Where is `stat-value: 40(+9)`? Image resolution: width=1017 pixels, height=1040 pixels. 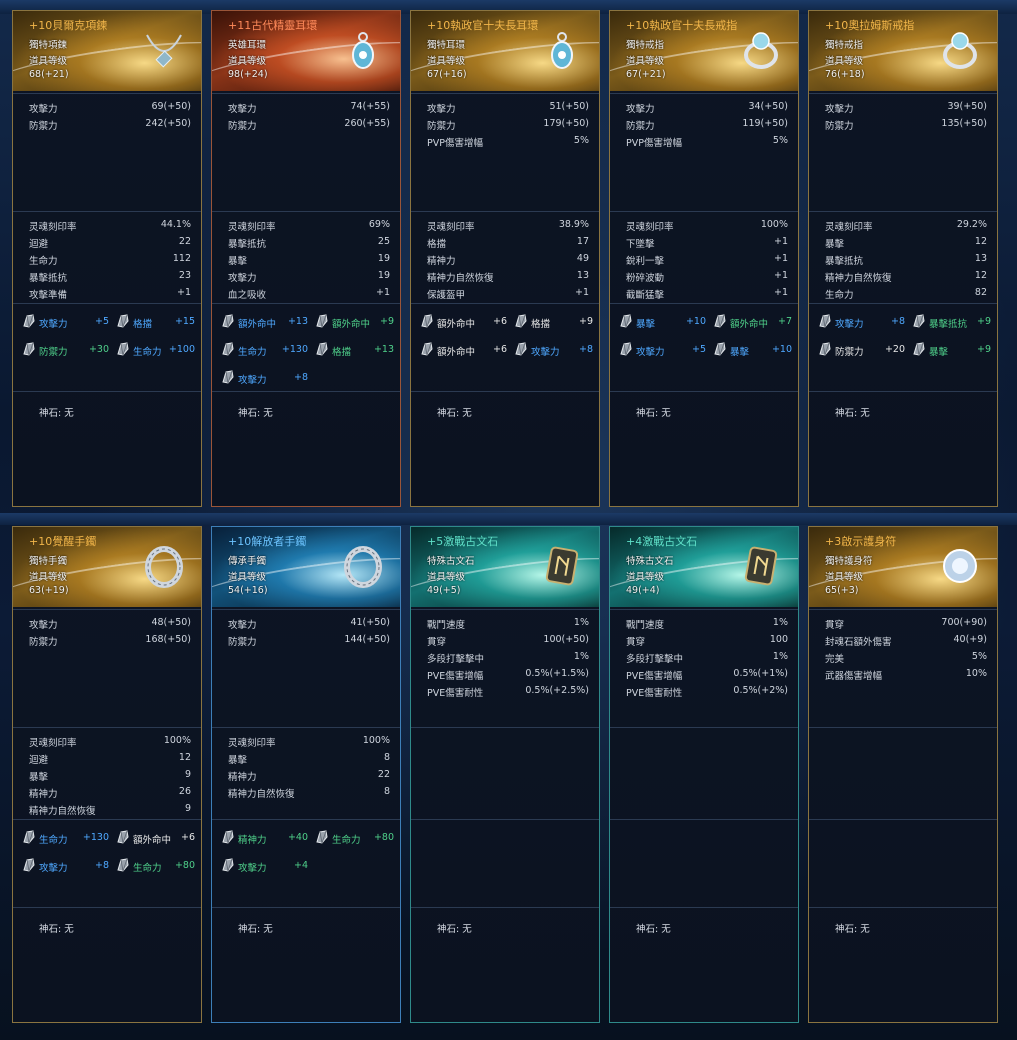 stat-value: 40(+9) is located at coordinates (970, 639).